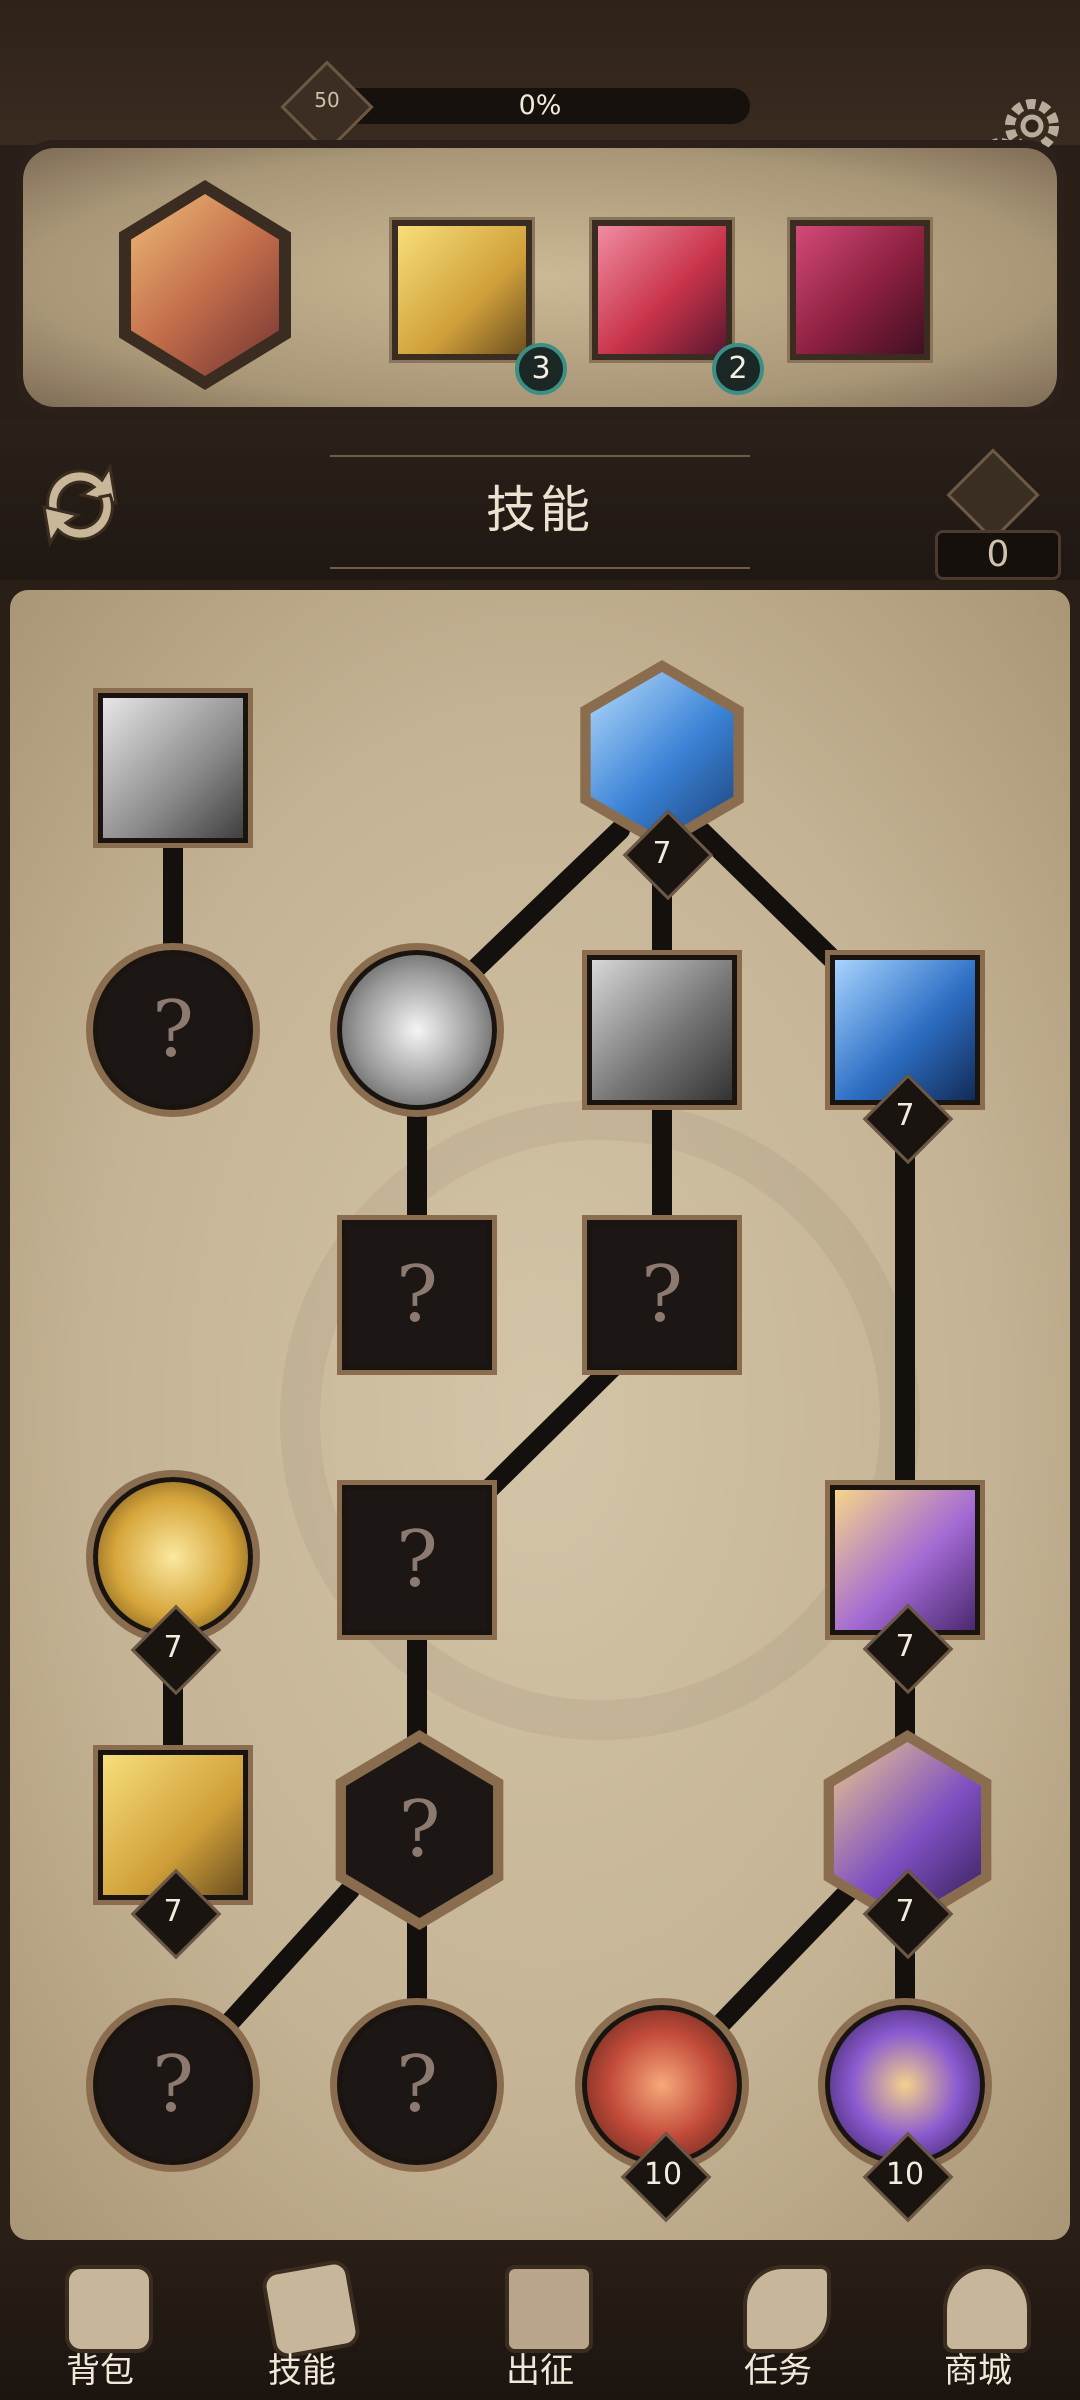  What do you see at coordinates (540, 2371) in the screenshot?
I see `nav-label: 出征` at bounding box center [540, 2371].